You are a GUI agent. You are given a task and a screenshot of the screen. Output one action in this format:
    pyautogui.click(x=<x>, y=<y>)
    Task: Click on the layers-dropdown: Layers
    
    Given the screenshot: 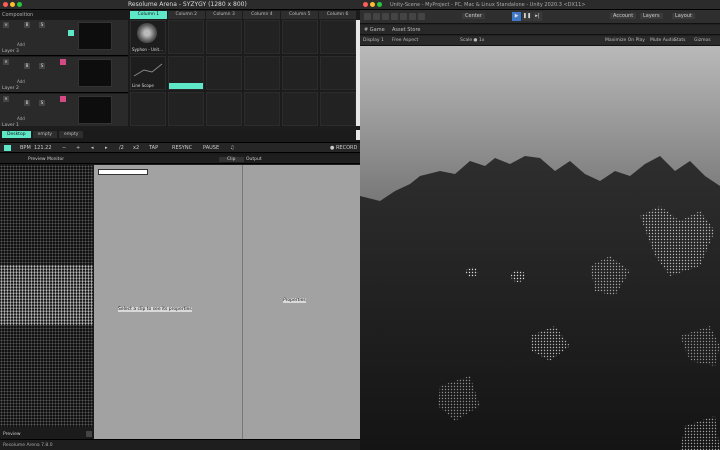 What is the action you would take?
    pyautogui.click(x=651, y=16)
    